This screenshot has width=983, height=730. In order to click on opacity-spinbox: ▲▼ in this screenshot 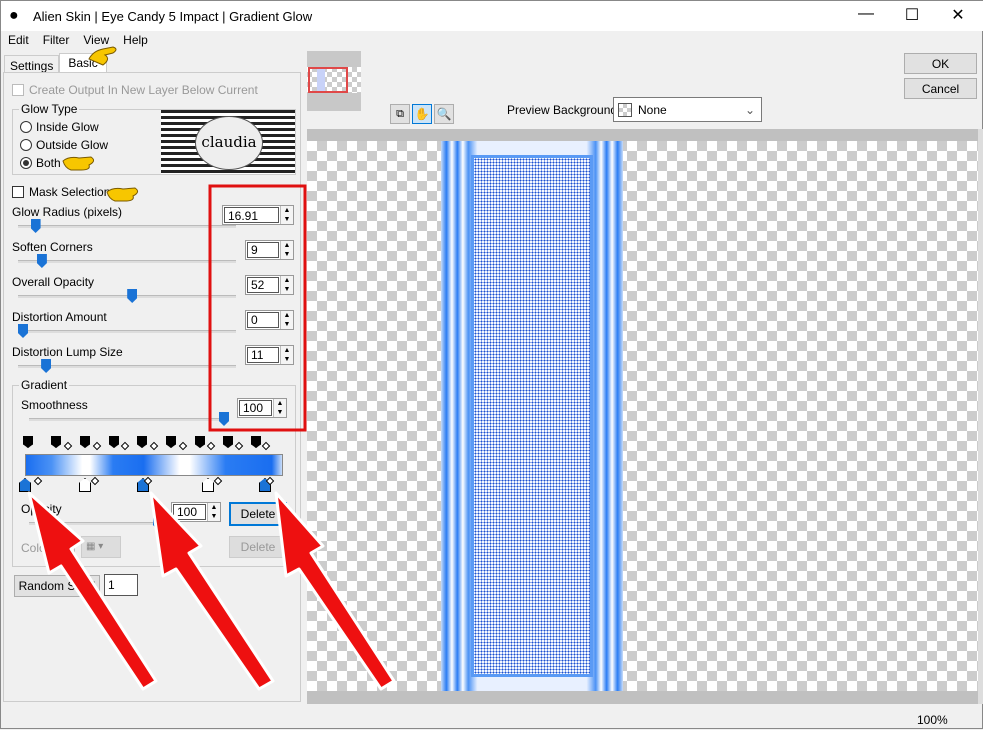, I will do `click(196, 512)`.